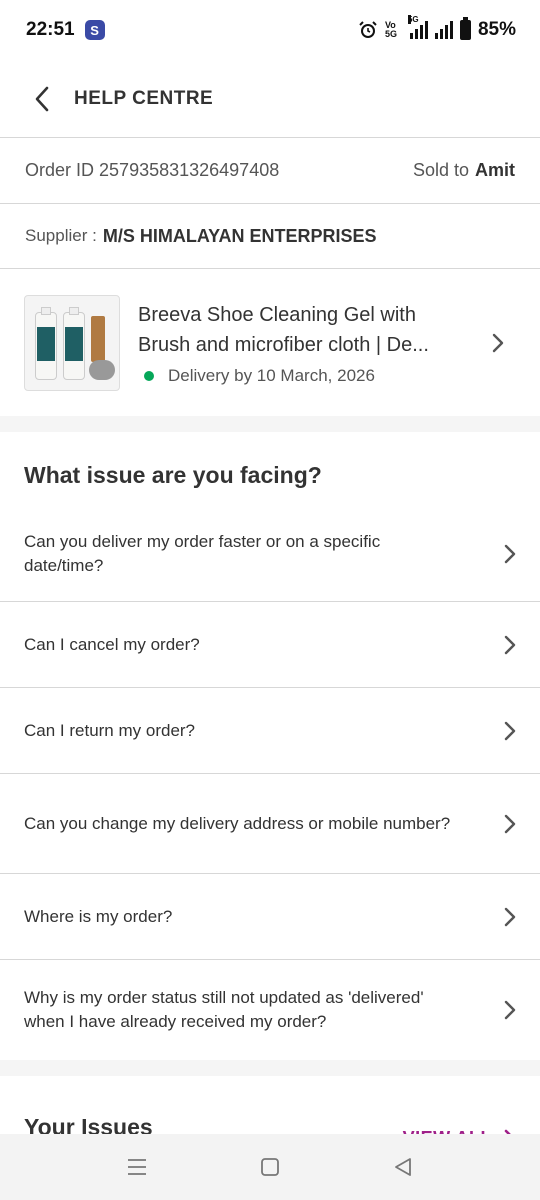 Image resolution: width=540 pixels, height=1200 pixels. What do you see at coordinates (173, 475) in the screenshot?
I see `issues-heading: What issue are you facing?` at bounding box center [173, 475].